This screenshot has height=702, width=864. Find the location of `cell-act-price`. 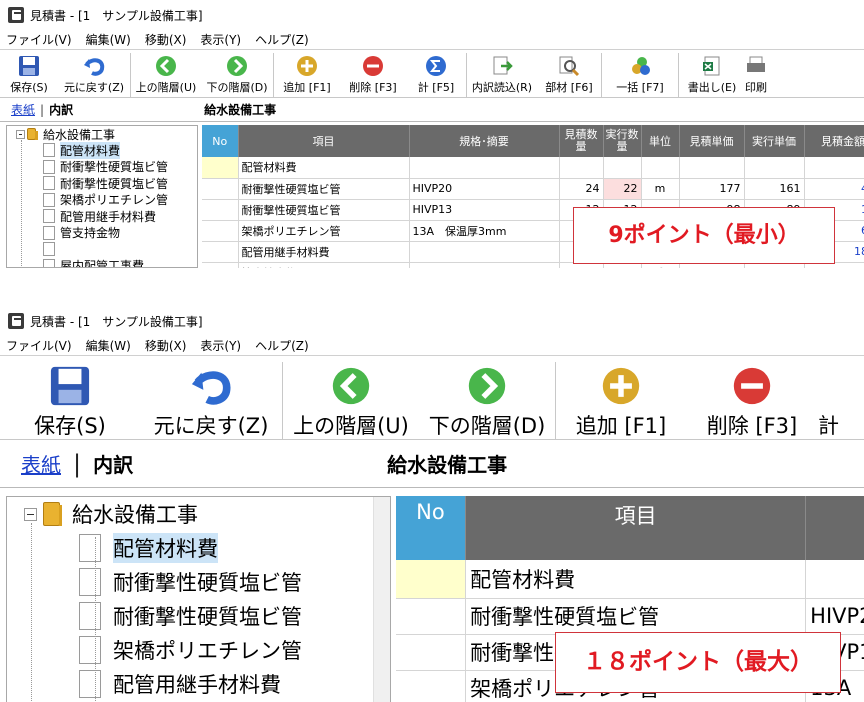

cell-act-price is located at coordinates (774, 168).